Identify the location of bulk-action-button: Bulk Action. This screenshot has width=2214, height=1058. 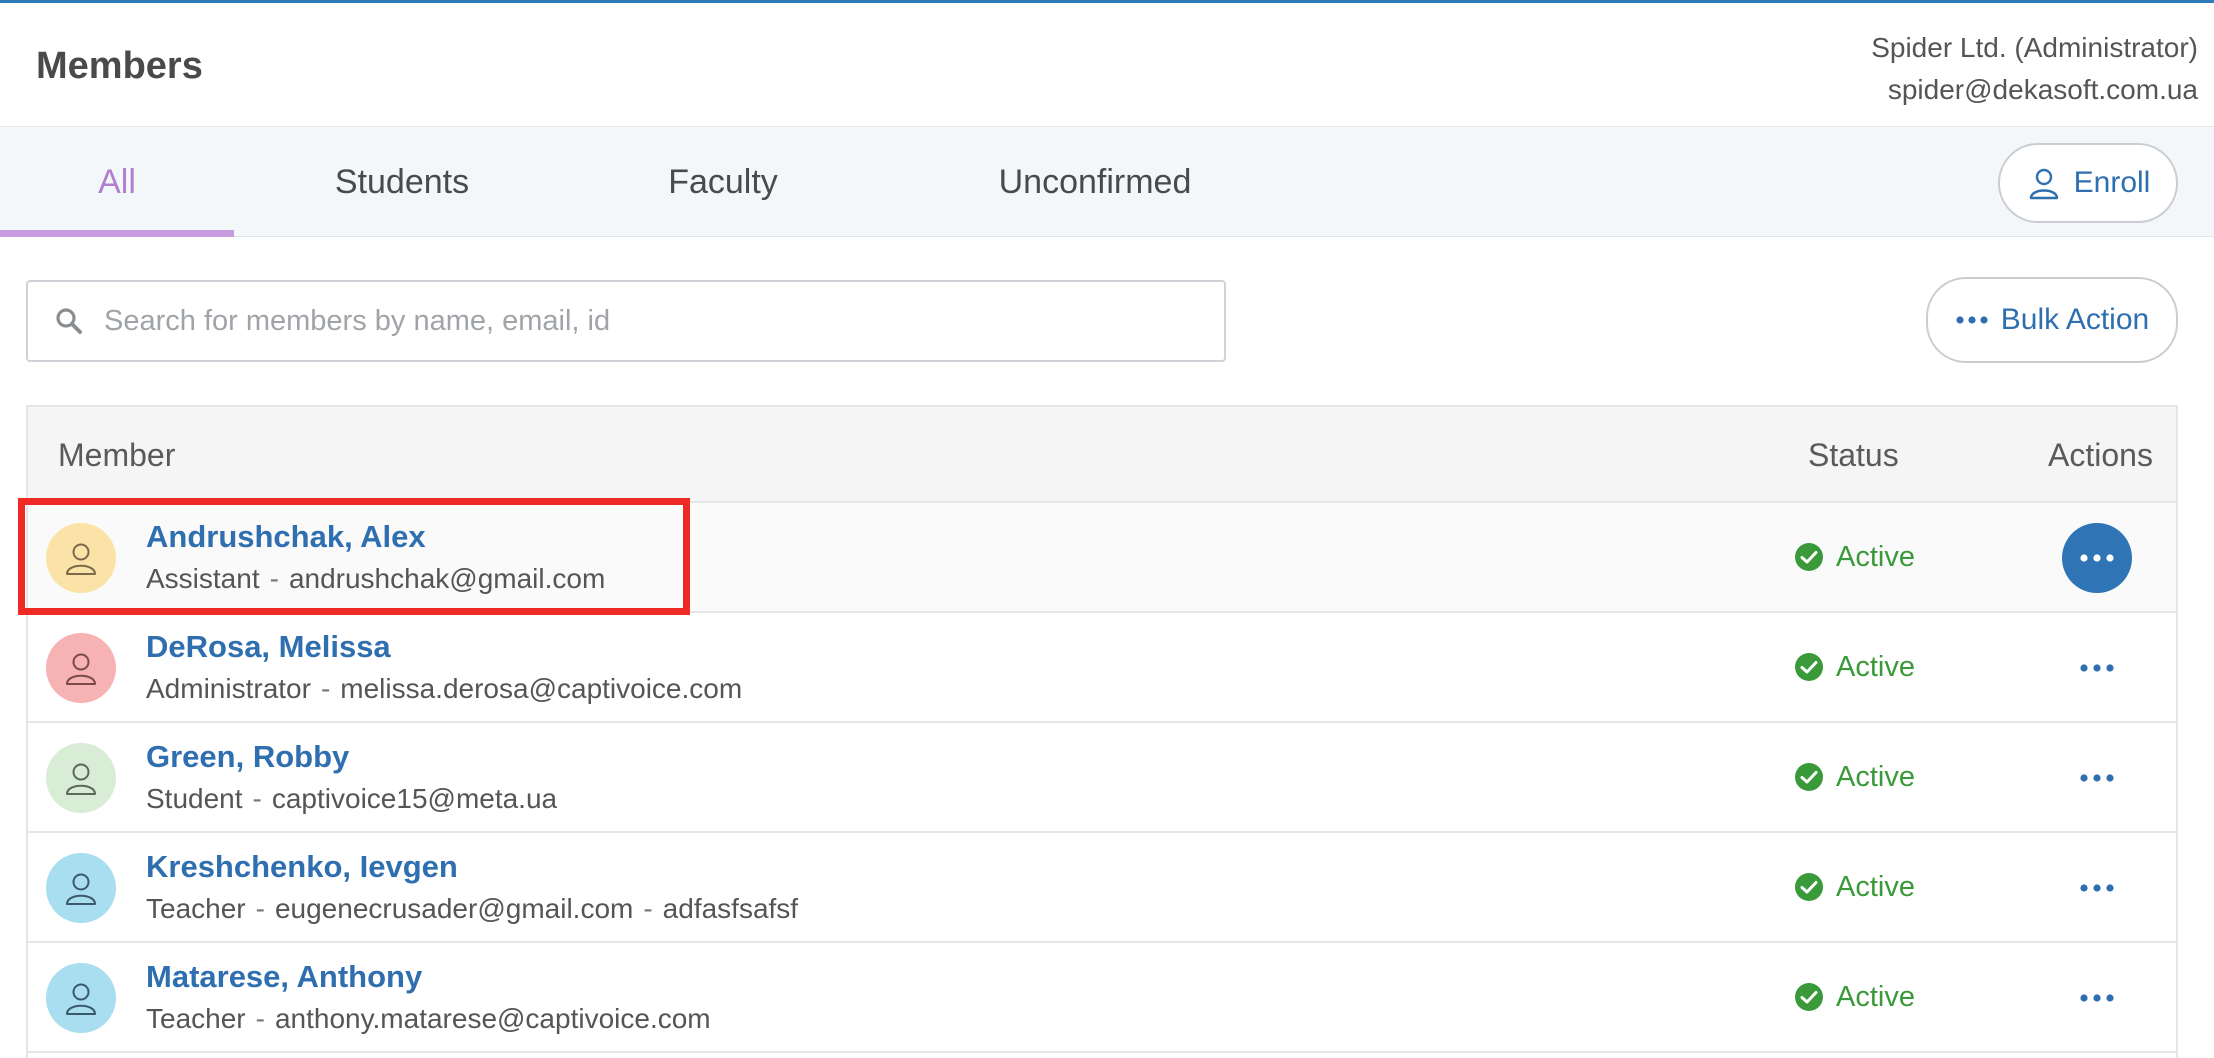
(2052, 320).